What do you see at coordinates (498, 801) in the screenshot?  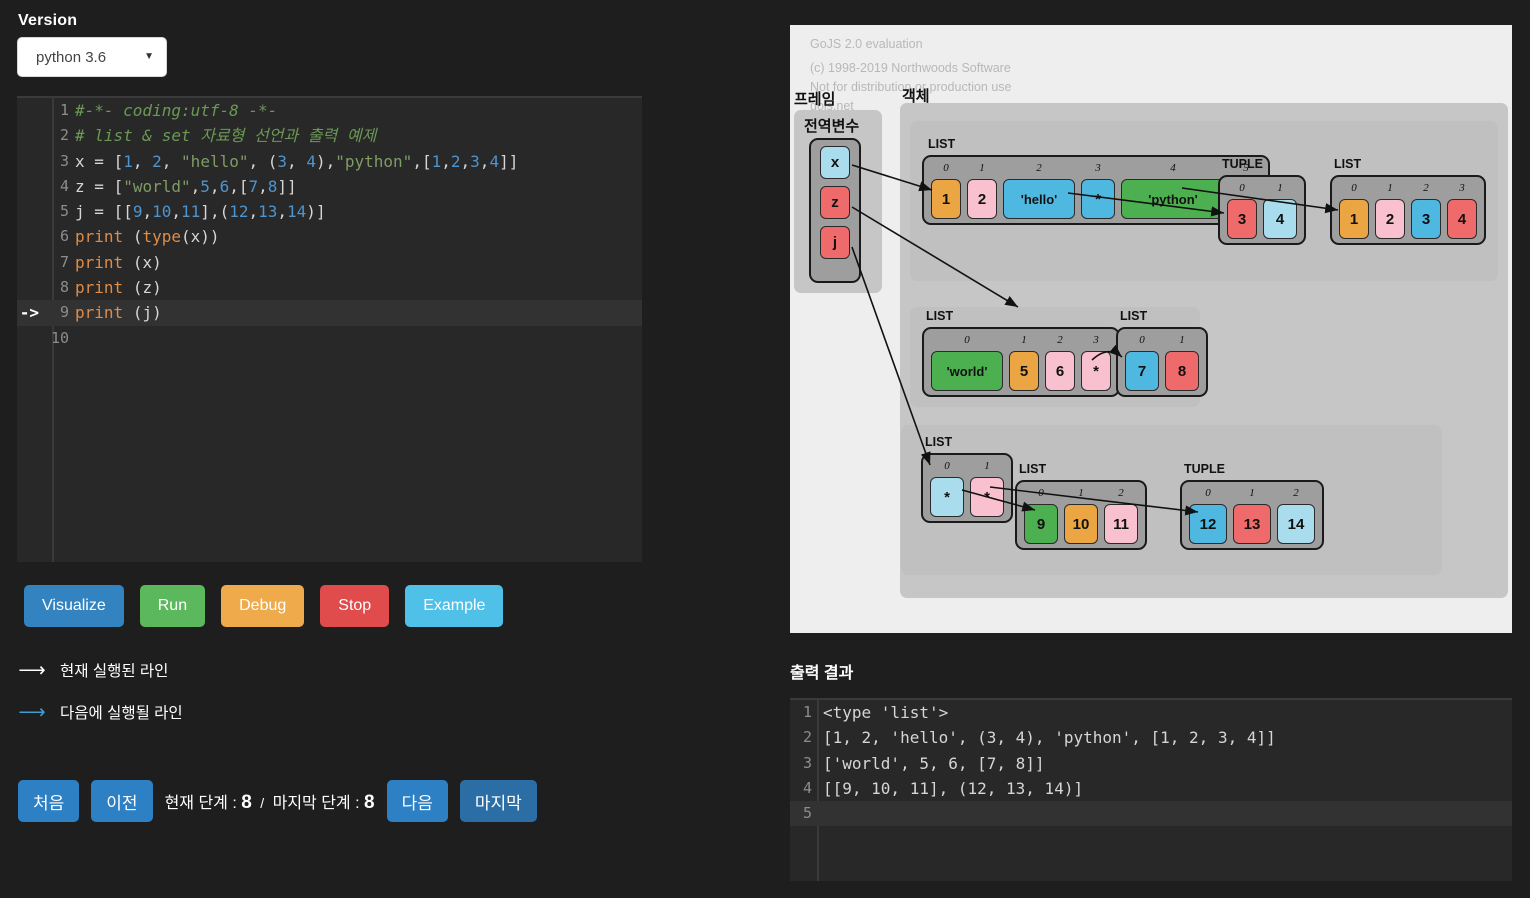 I see `step-last-button: 마지막` at bounding box center [498, 801].